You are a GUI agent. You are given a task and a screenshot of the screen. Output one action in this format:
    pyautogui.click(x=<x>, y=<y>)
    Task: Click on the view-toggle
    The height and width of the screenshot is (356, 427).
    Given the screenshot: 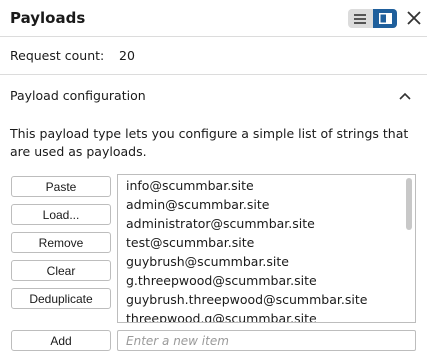 What is the action you would take?
    pyautogui.click(x=372, y=18)
    